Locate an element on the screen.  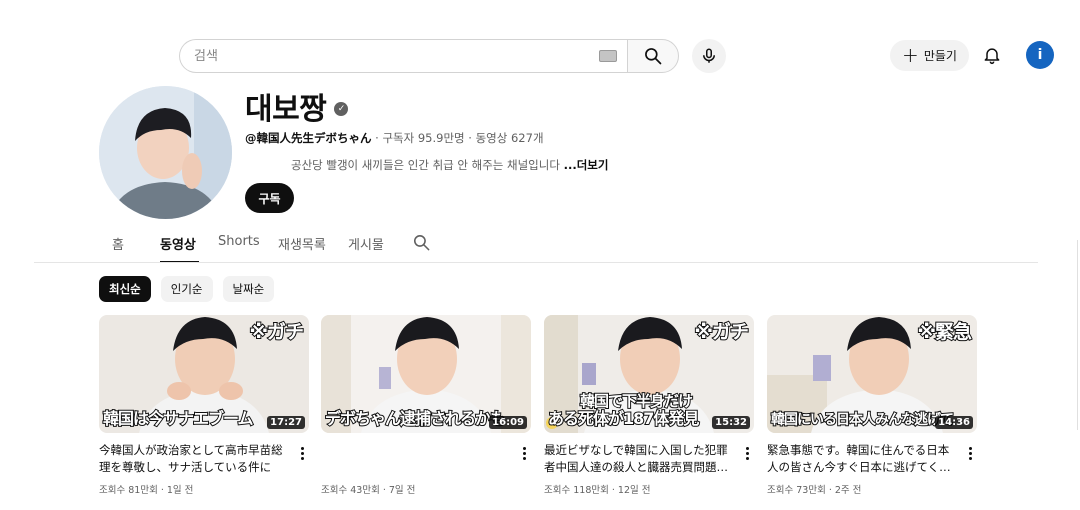
video-meta: 조회수 118만회 · 12일 전 is located at coordinates (597, 490).